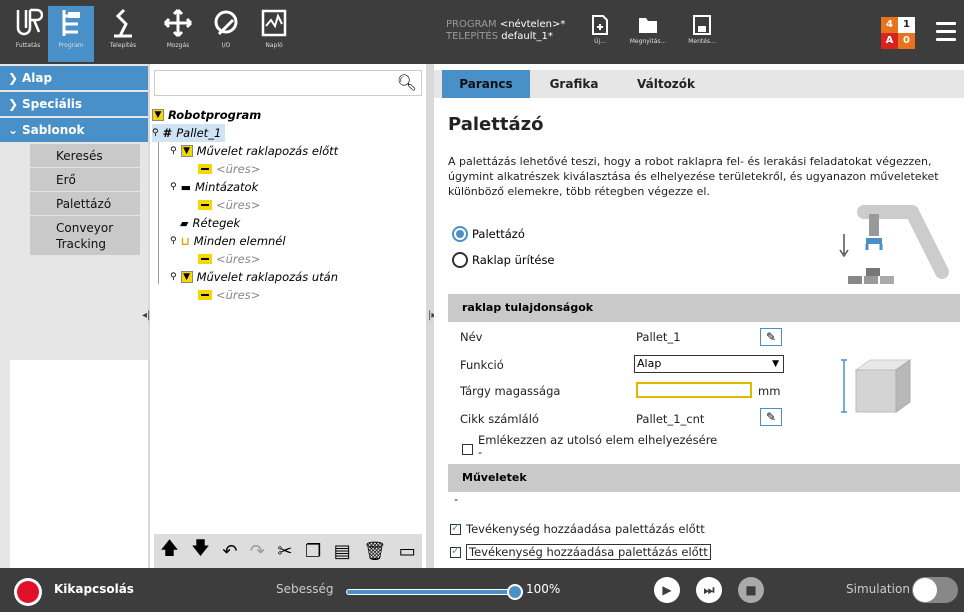  Describe the element at coordinates (580, 552) in the screenshot. I see `add-after-checkbox: Tevékenység hozzáadása palettázás előtt` at that location.